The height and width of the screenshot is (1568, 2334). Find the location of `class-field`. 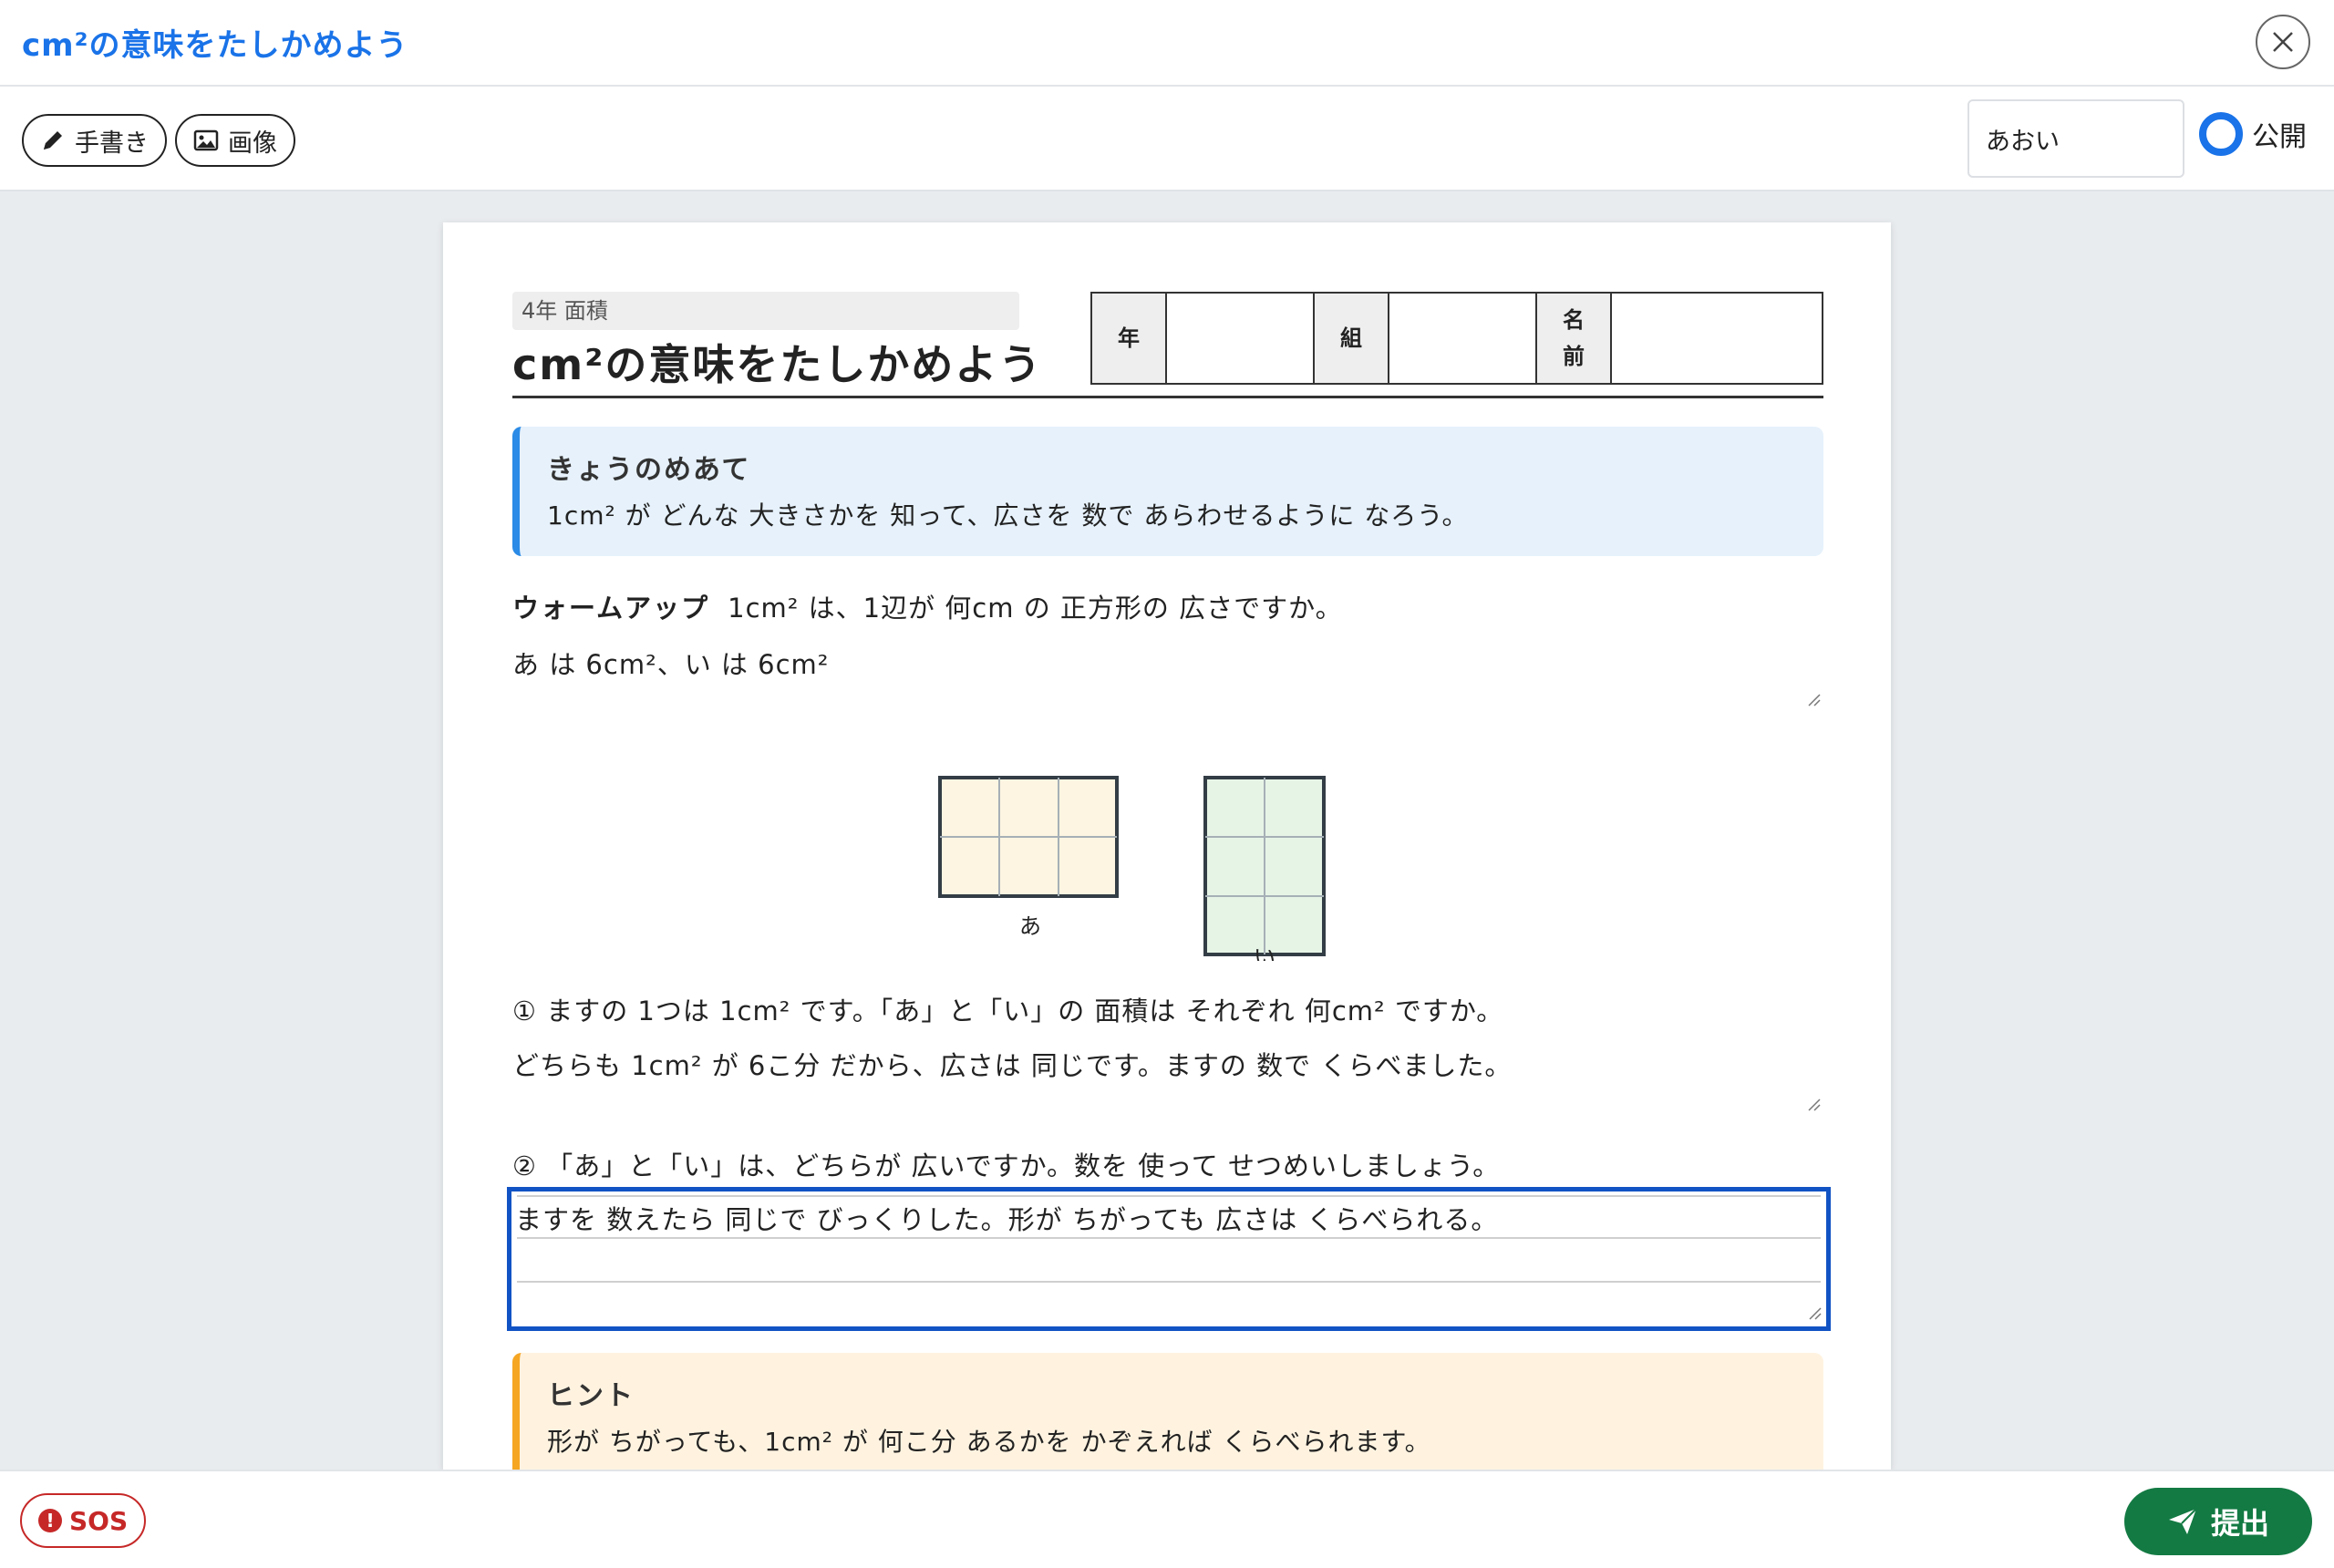

class-field is located at coordinates (1463, 338).